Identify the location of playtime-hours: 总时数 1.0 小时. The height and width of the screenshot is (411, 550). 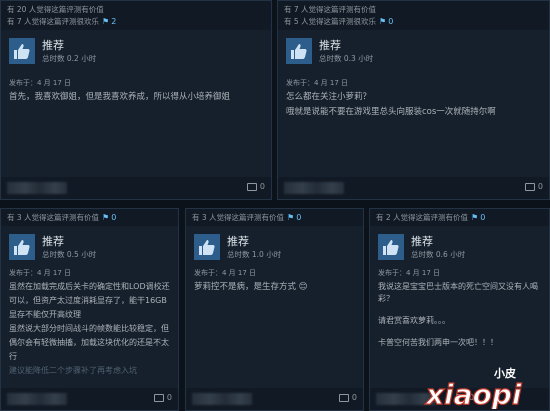
(254, 254).